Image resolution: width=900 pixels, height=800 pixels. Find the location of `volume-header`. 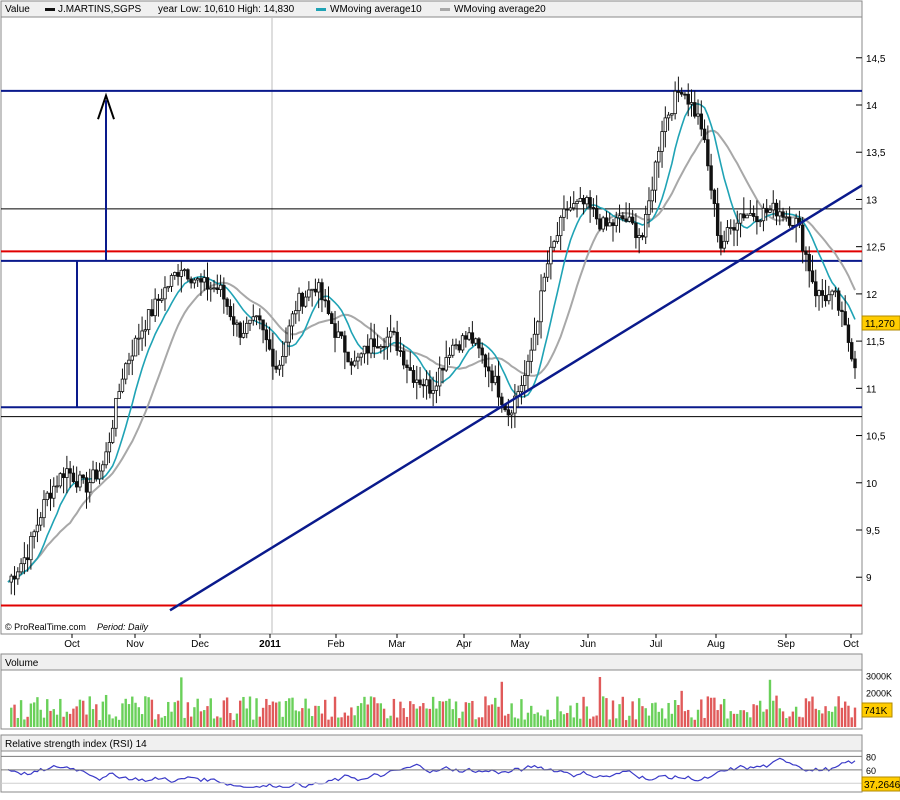

volume-header is located at coordinates (431, 662).